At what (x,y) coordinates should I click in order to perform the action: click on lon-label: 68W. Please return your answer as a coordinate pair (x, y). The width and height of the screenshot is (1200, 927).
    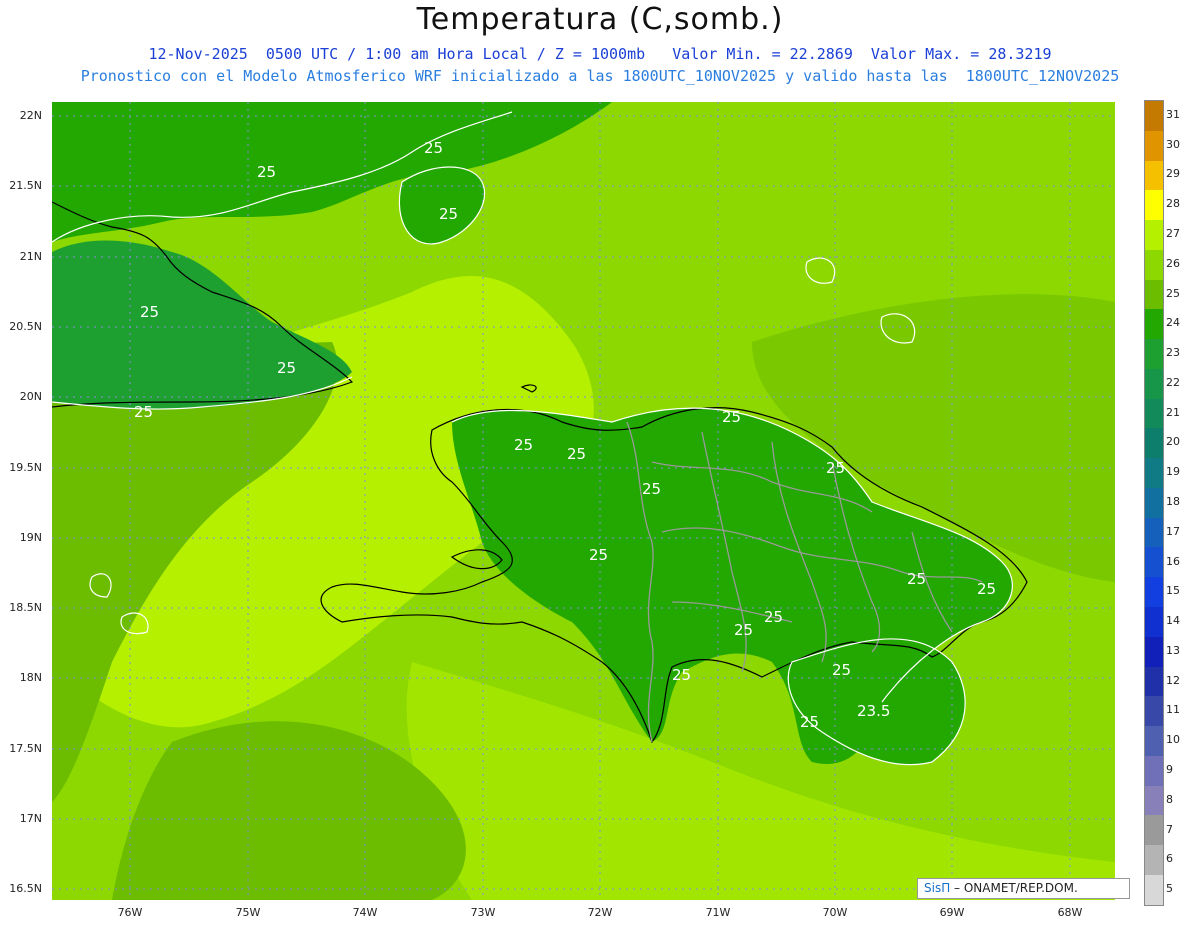
    Looking at the image, I should click on (1070, 912).